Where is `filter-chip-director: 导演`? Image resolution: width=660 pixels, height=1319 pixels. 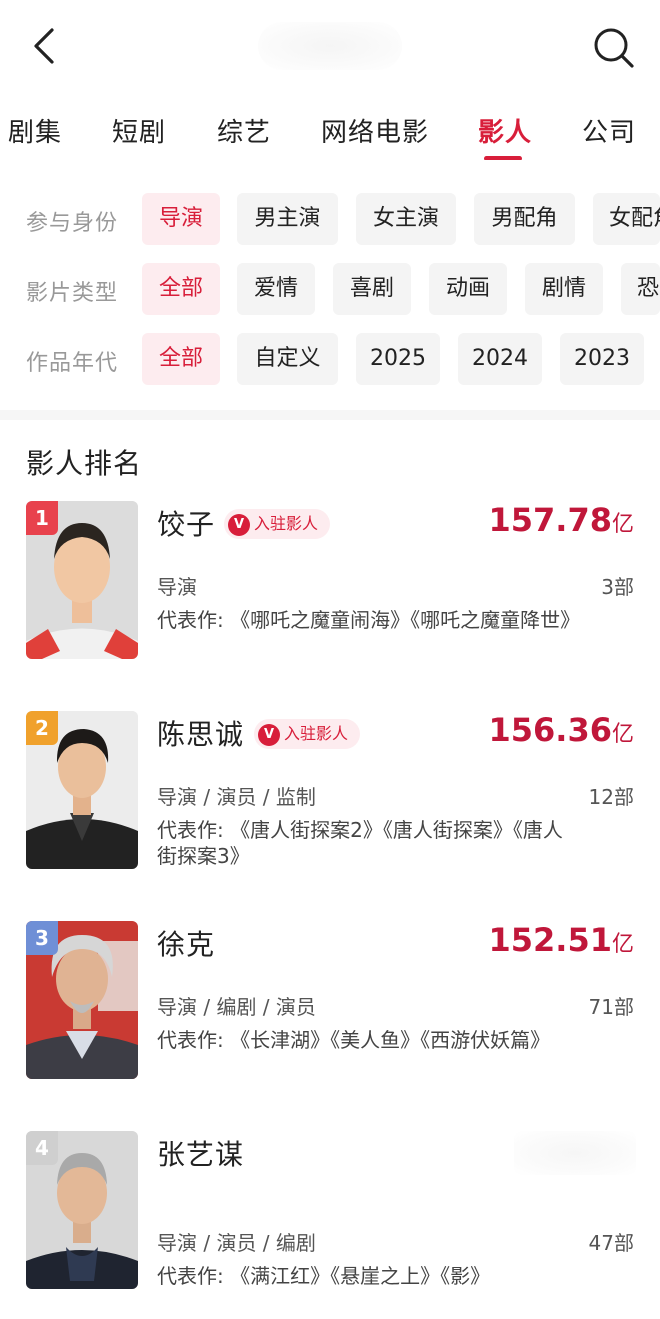
filter-chip-director: 导演 is located at coordinates (181, 219).